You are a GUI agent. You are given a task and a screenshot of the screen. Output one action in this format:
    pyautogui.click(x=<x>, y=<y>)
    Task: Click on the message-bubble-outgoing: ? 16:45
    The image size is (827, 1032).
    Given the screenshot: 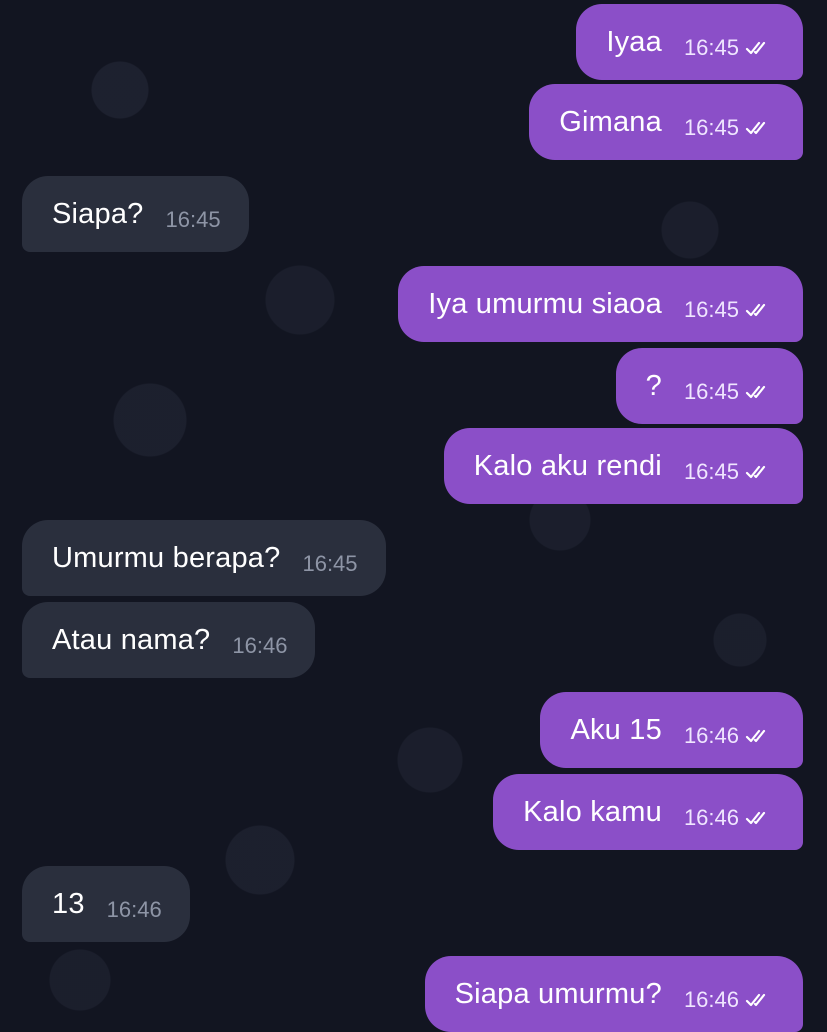 What is the action you would take?
    pyautogui.click(x=709, y=386)
    